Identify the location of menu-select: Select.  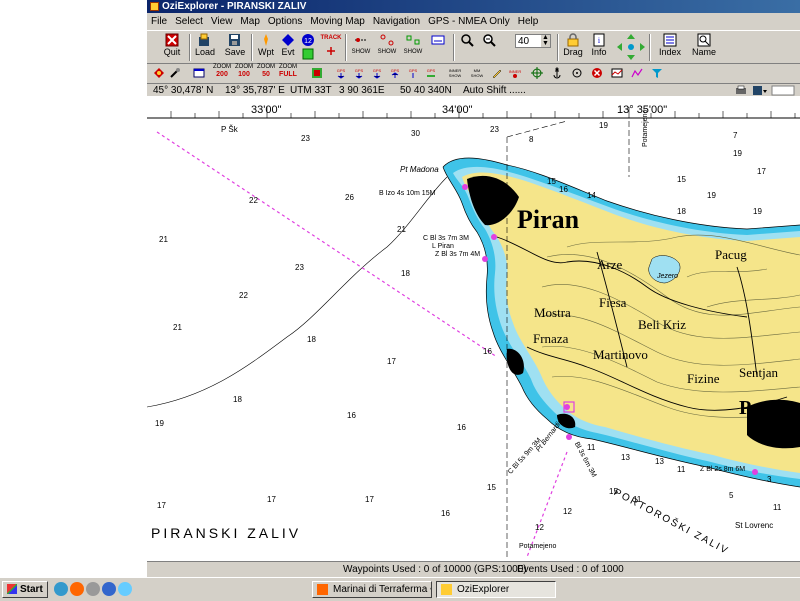
(189, 22).